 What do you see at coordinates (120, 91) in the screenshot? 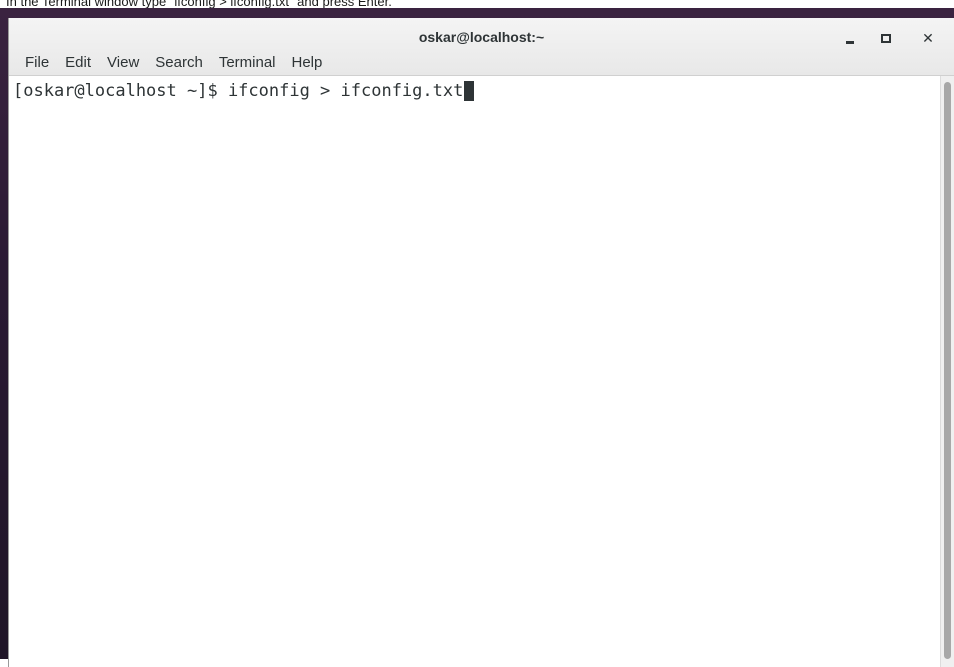
I see `shell-prompt: [oskar@localhost ~]$` at bounding box center [120, 91].